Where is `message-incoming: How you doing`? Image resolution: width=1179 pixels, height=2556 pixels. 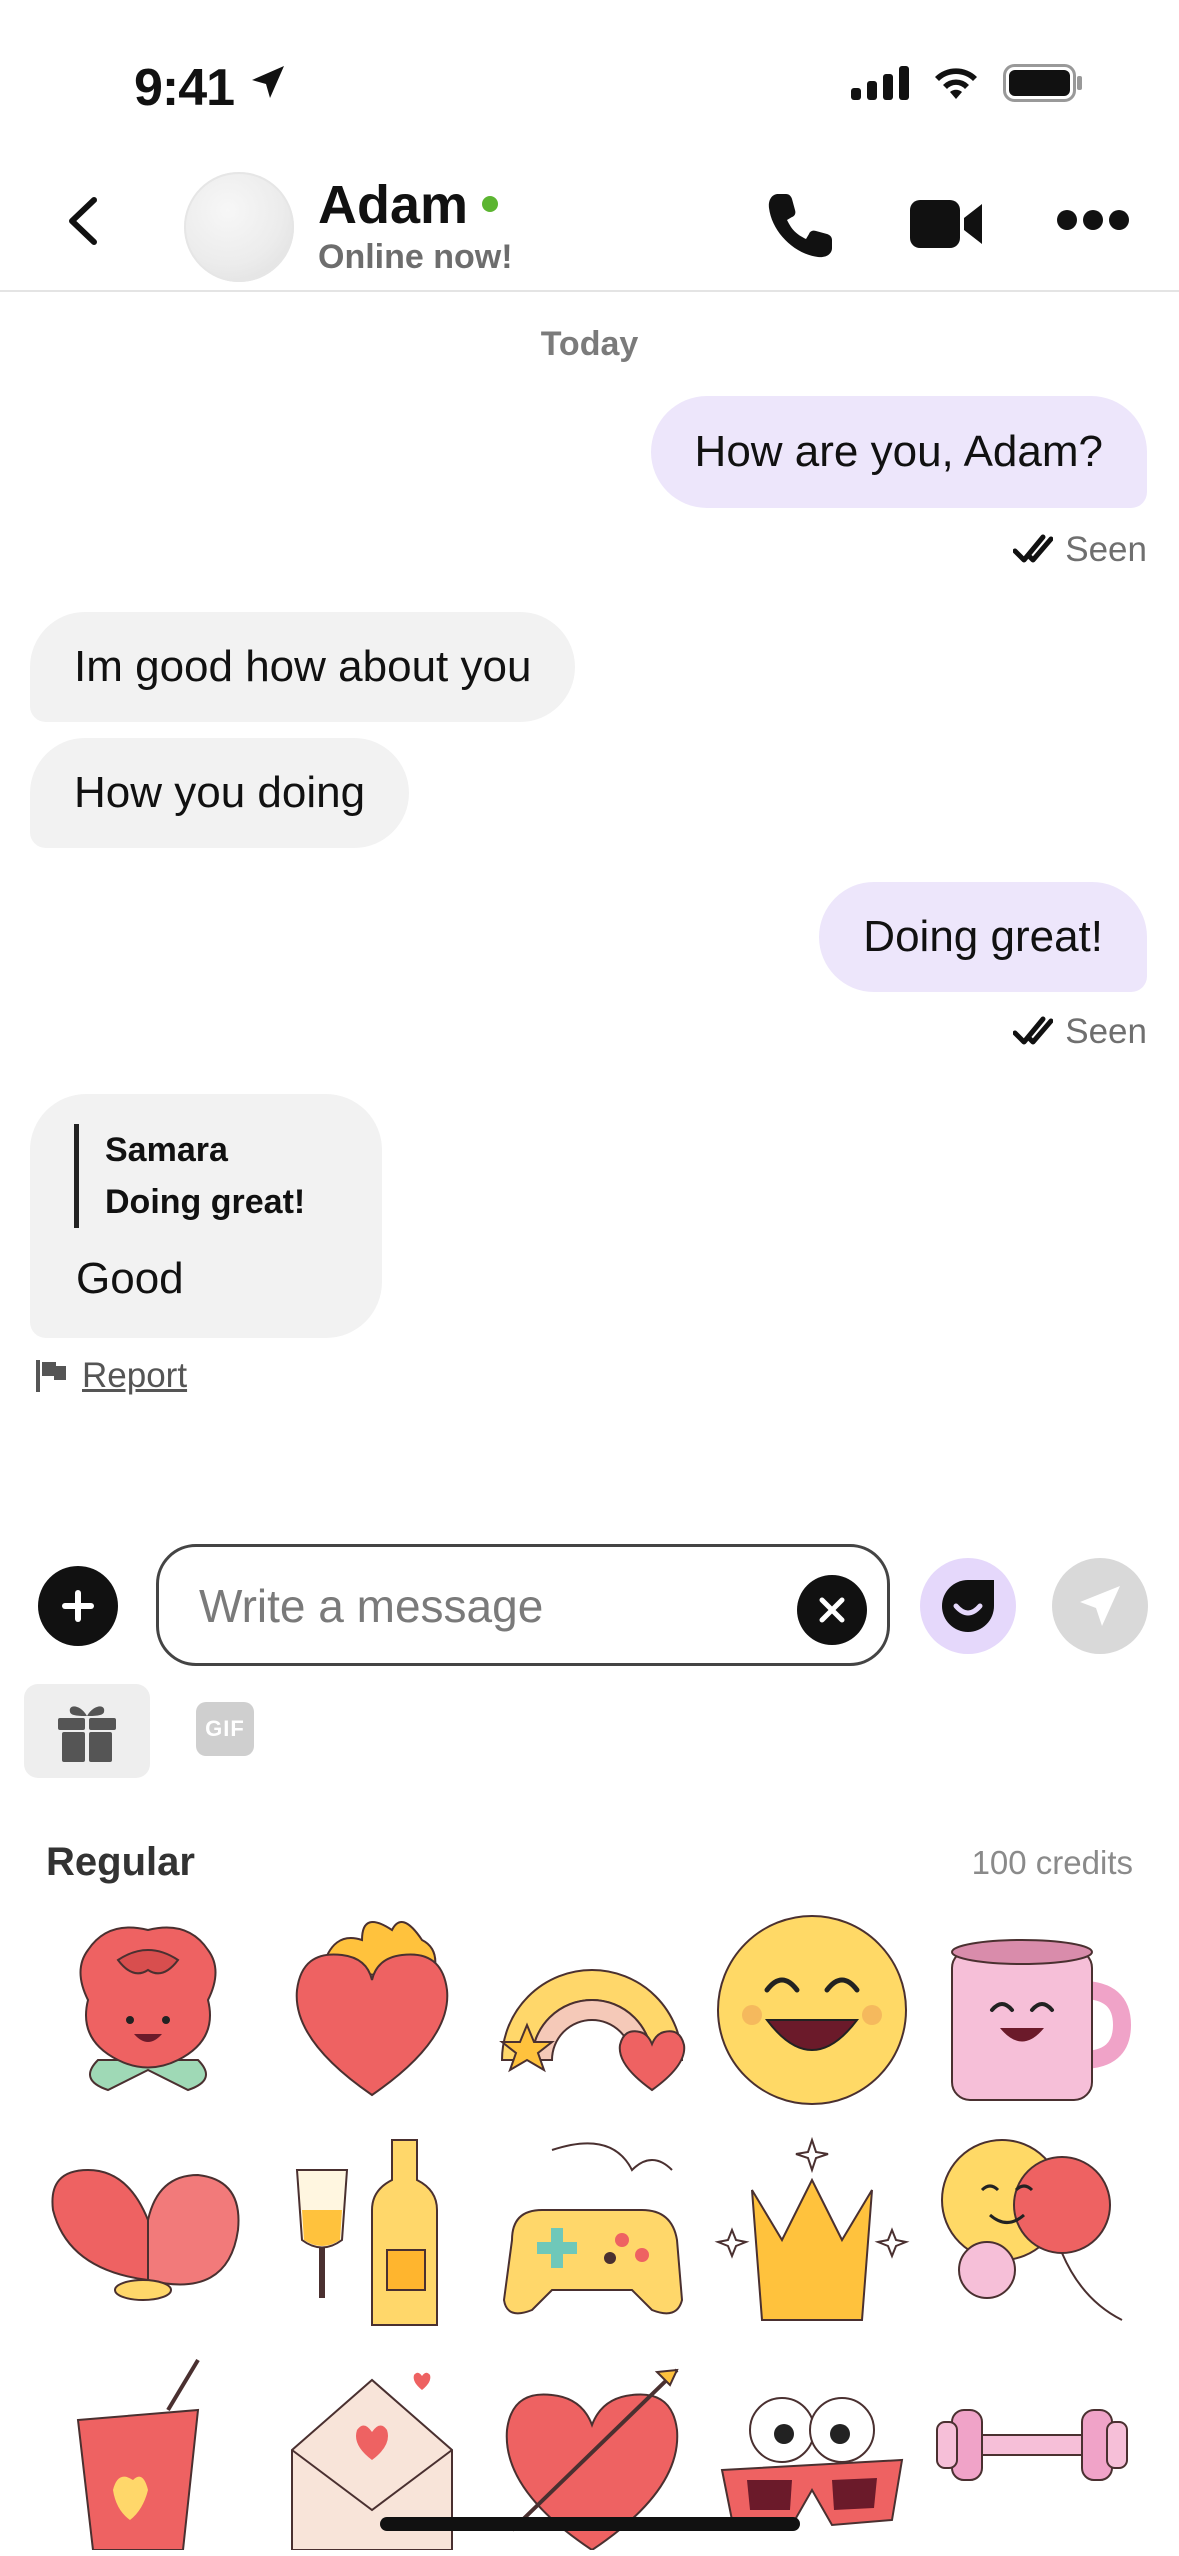 message-incoming: How you doing is located at coordinates (220, 793).